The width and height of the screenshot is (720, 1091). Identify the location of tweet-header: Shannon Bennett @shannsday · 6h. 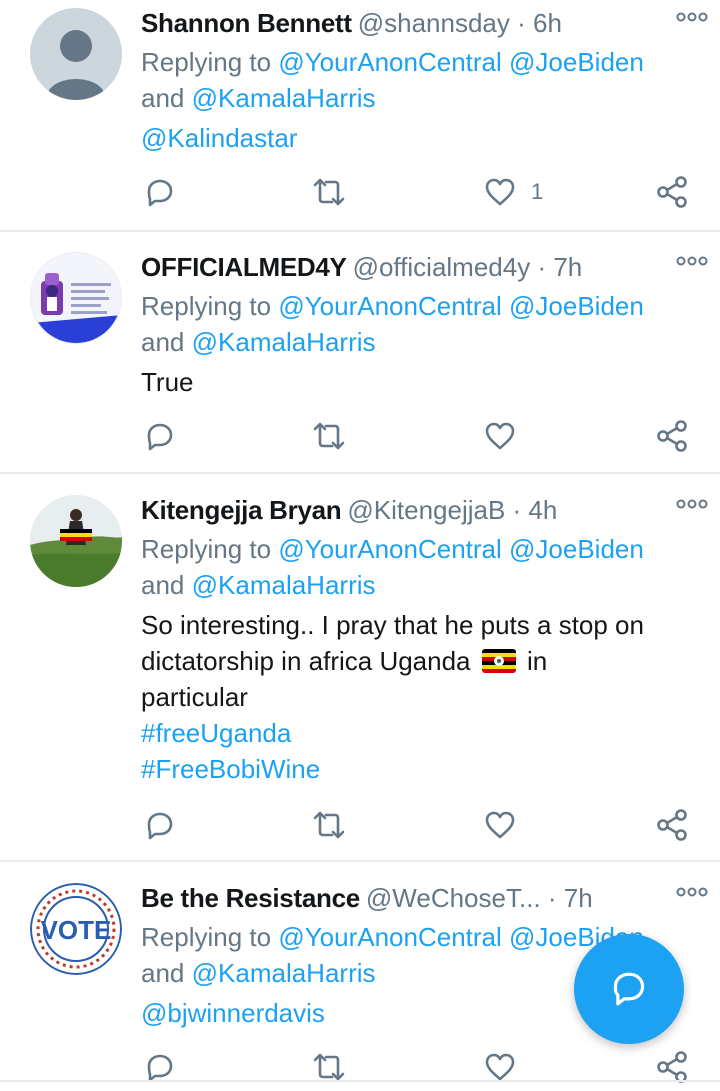
(420, 23).